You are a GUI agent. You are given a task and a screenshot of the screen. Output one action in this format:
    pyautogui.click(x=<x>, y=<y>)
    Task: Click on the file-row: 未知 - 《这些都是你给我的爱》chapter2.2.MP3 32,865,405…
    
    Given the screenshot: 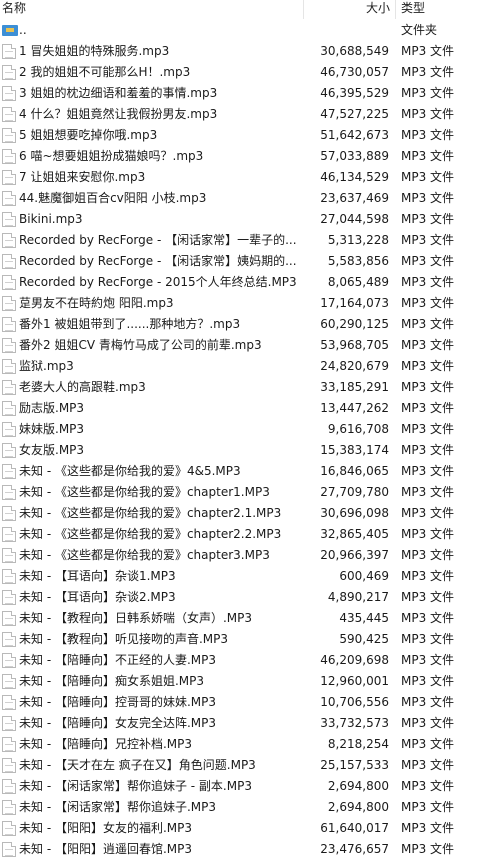 What is the action you would take?
    pyautogui.click(x=242, y=534)
    